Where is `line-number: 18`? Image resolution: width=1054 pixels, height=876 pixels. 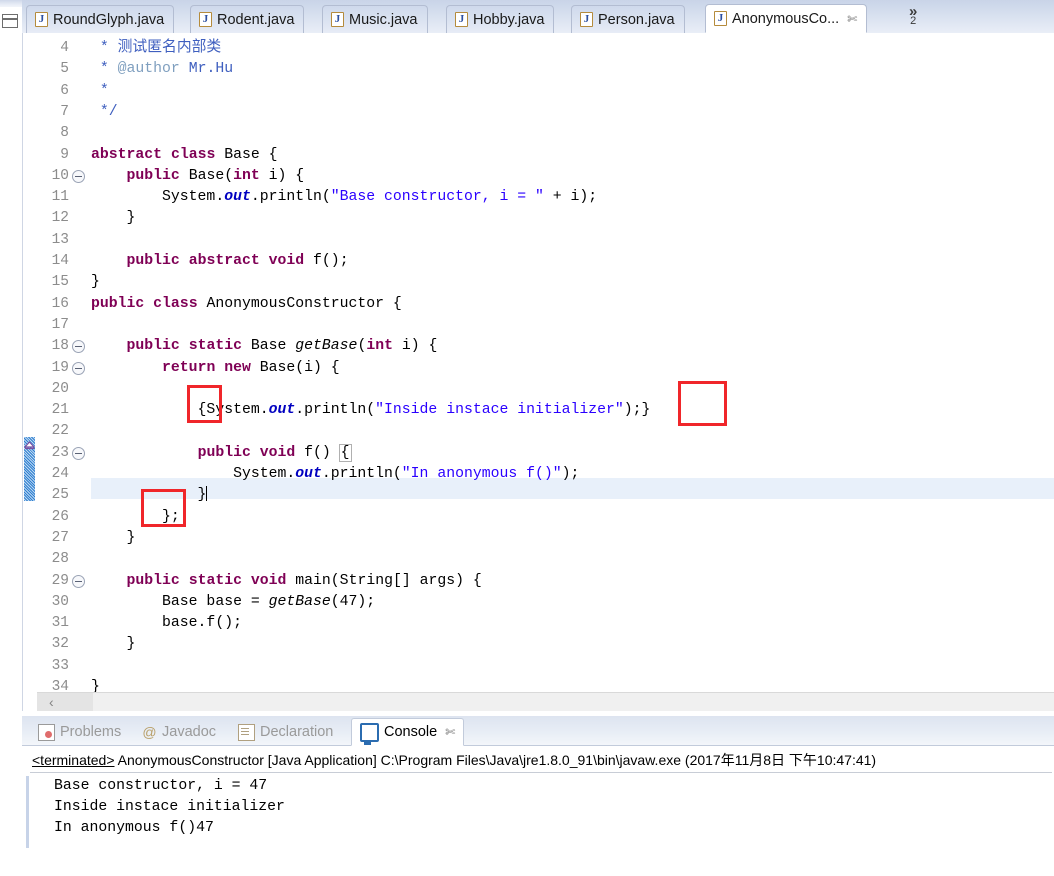 line-number: 18 is located at coordinates (60, 346).